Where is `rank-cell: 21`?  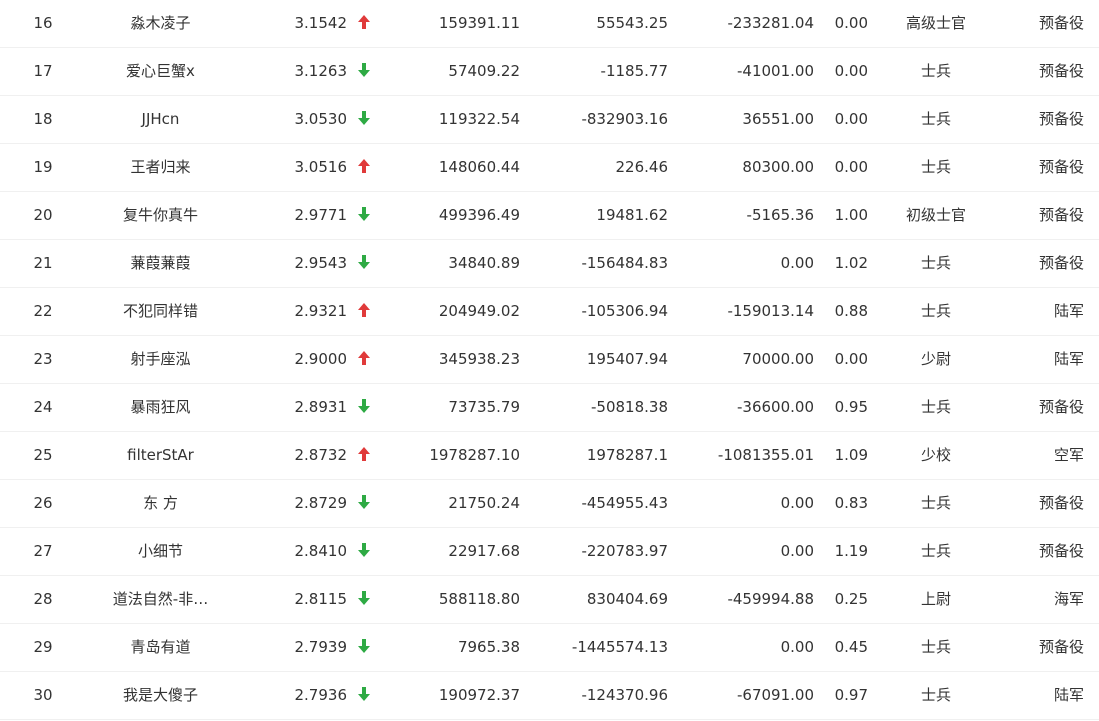
rank-cell: 21 is located at coordinates (43, 263).